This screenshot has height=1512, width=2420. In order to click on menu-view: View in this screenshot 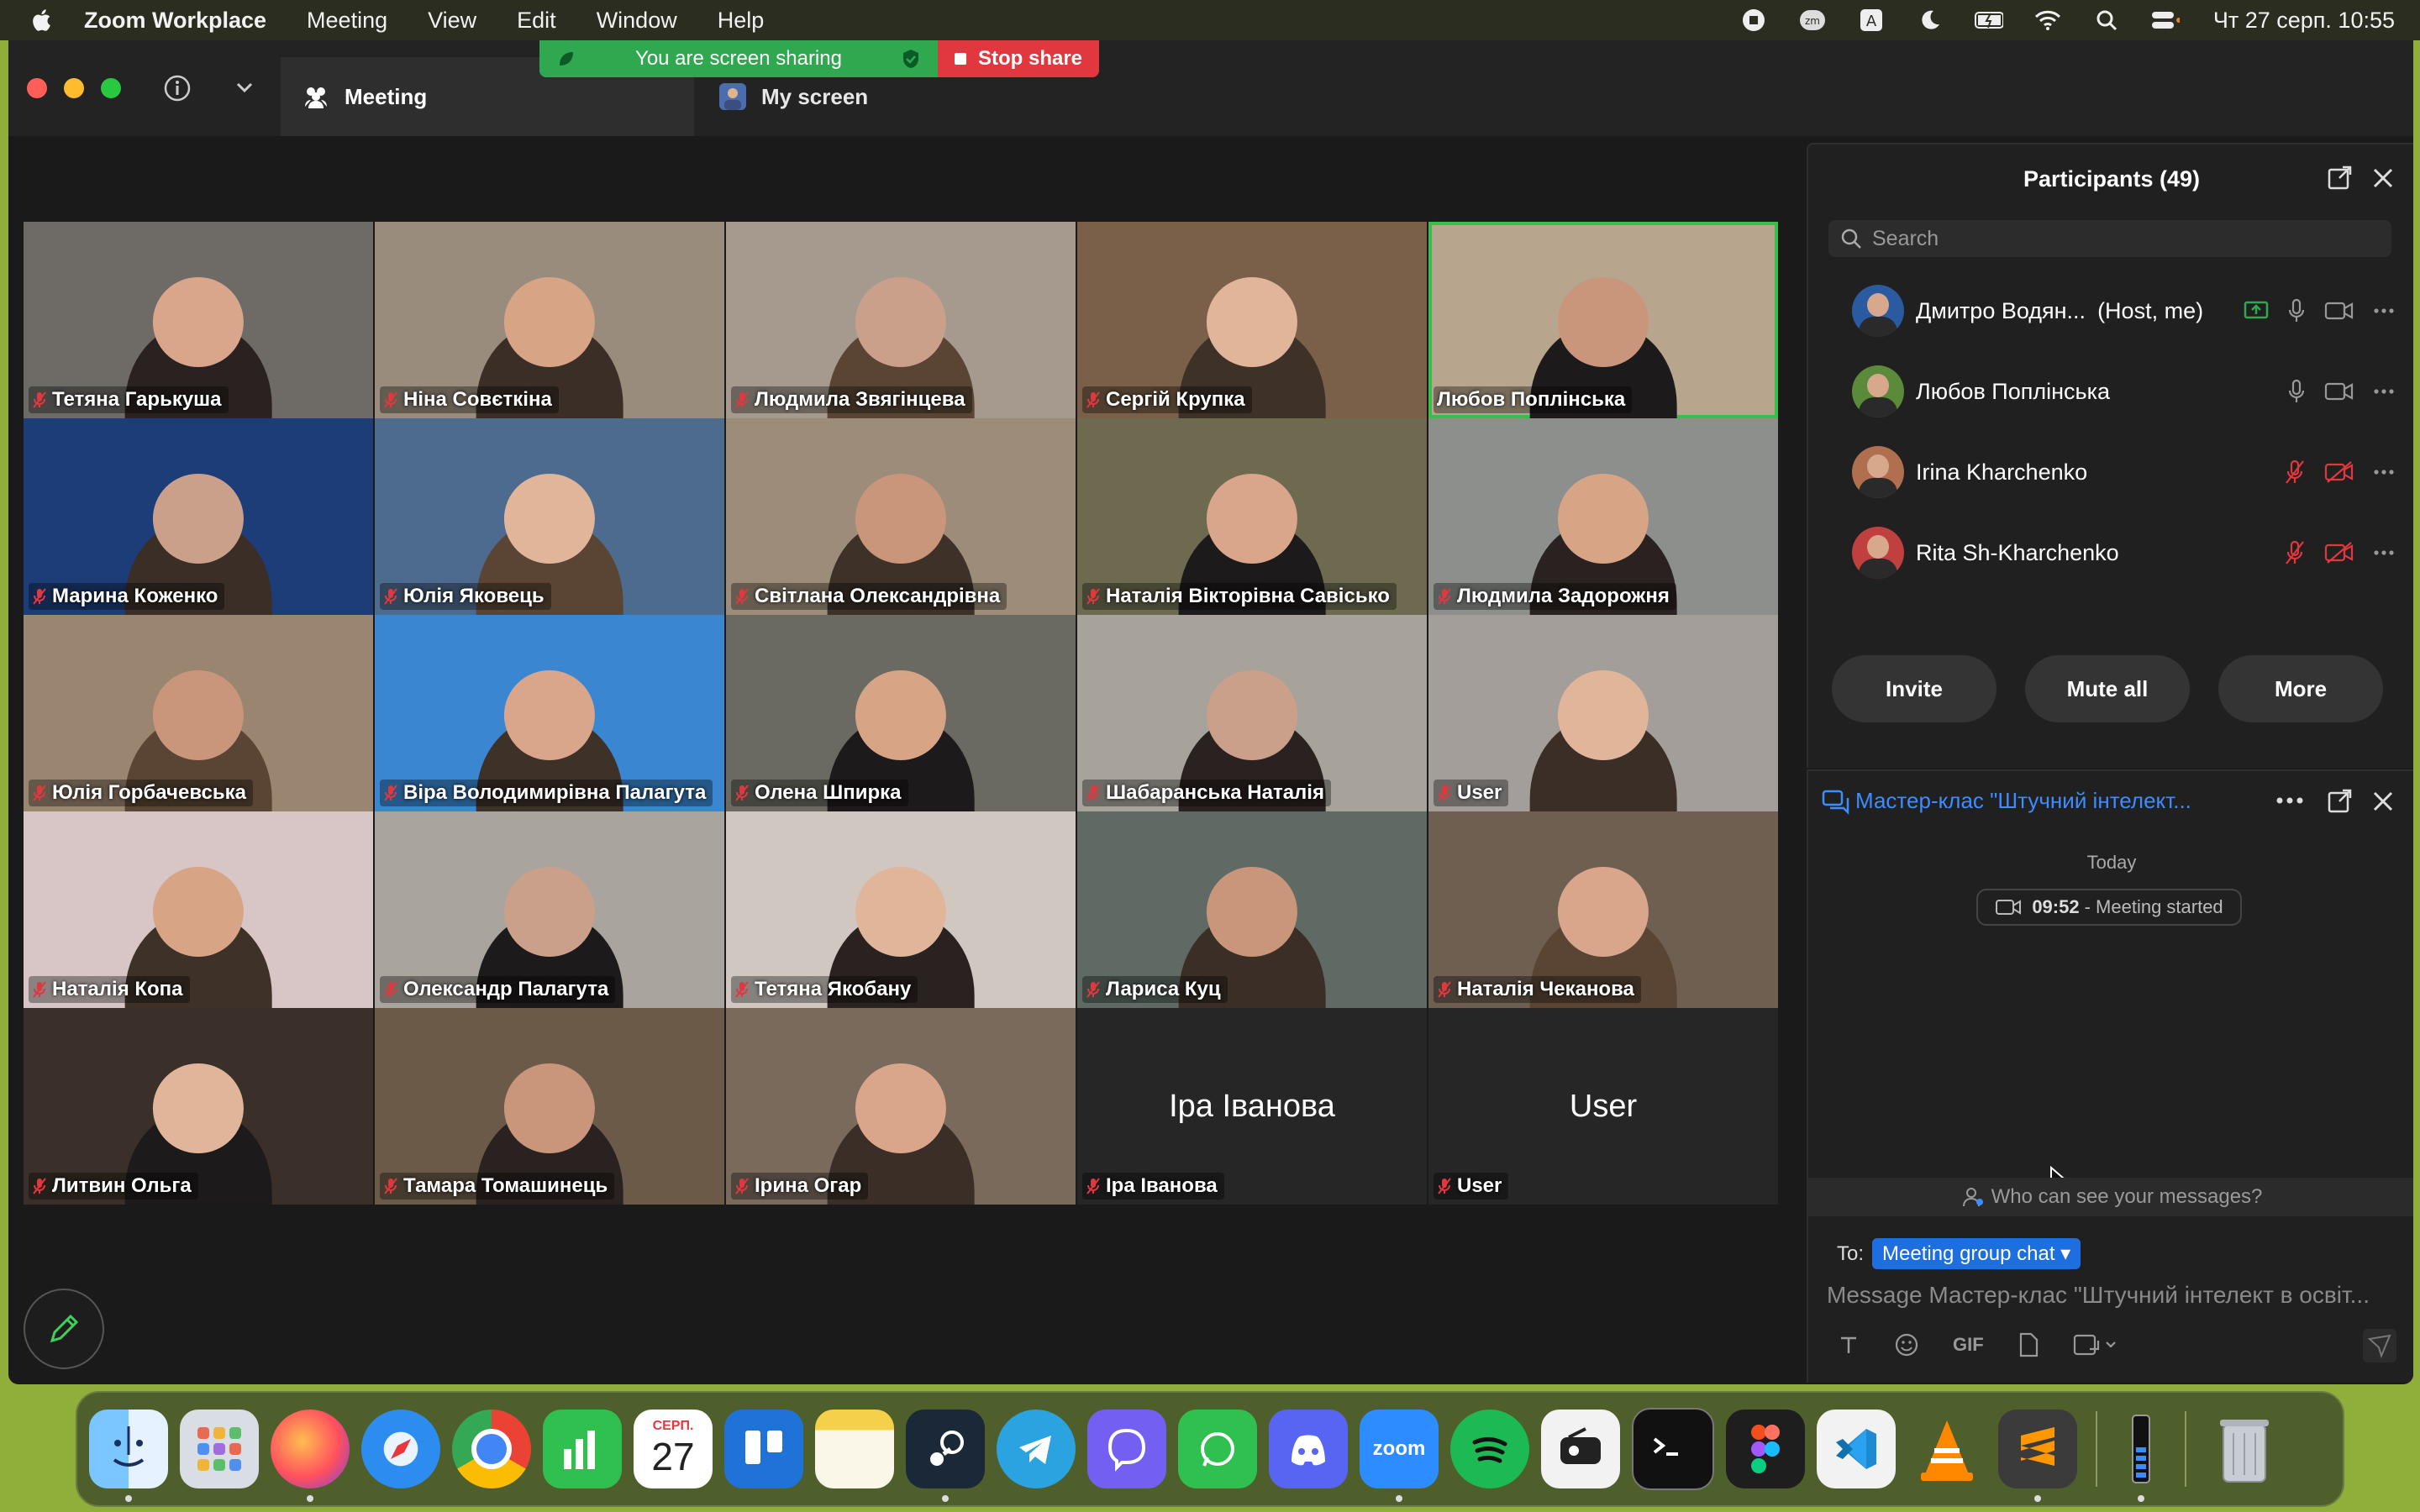, I will do `click(452, 21)`.